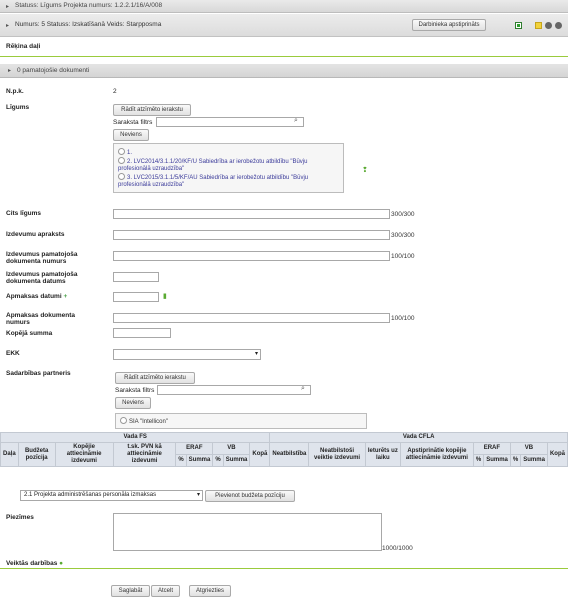  I want to click on add-icon: +, so click(65, 296).